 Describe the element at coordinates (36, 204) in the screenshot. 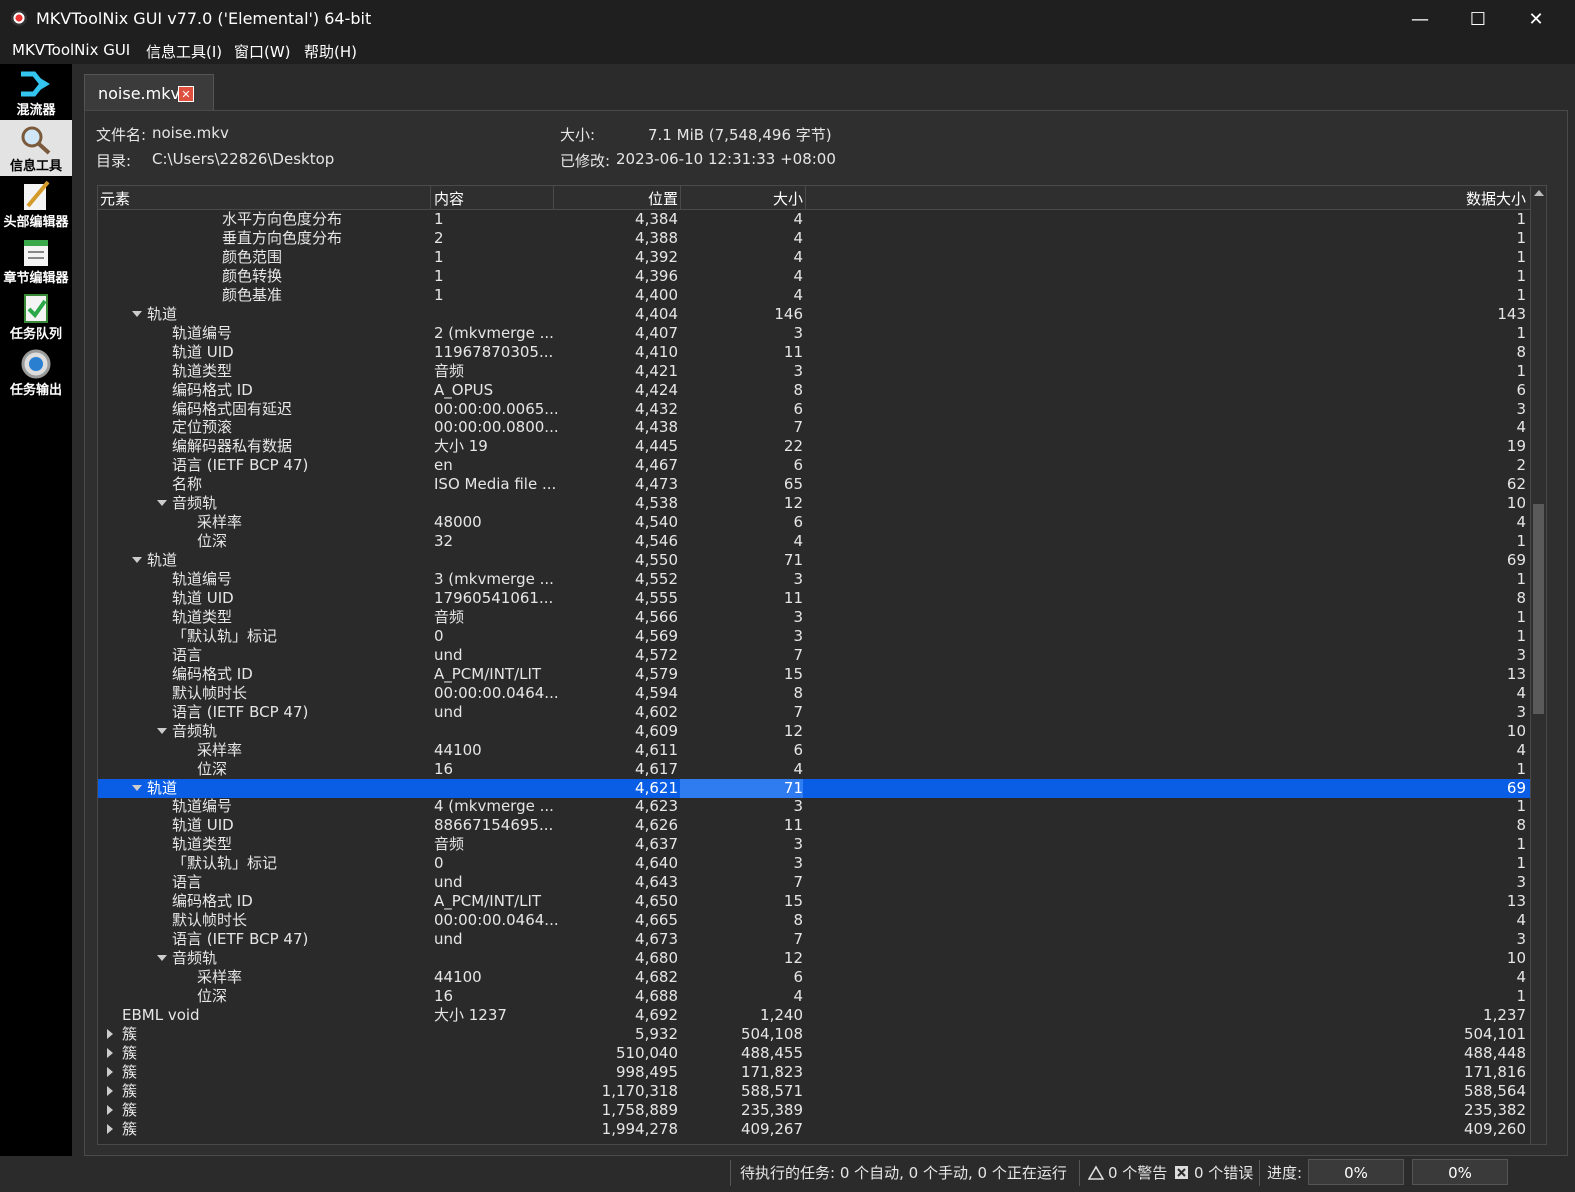

I see `sidebar-item-header-editor: 头部编辑器` at that location.